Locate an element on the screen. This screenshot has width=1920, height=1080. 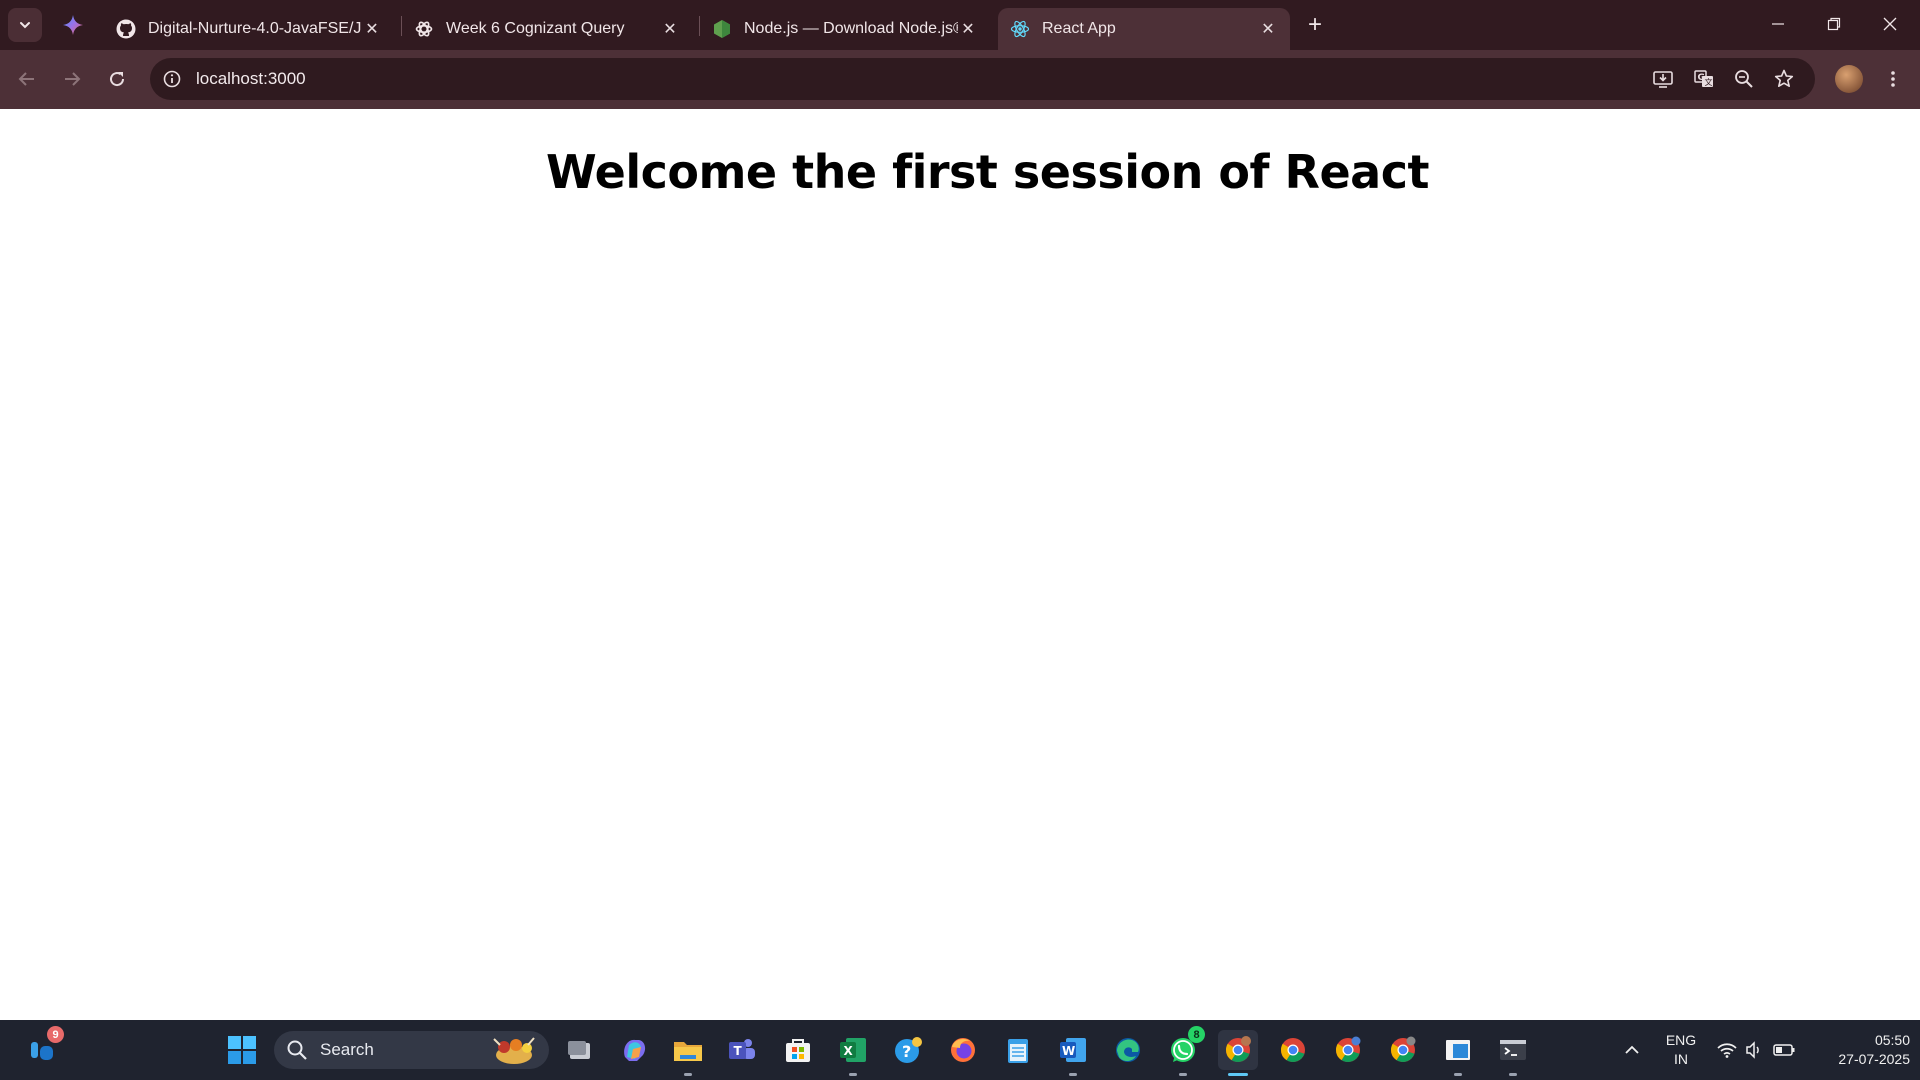
teams-button: T is located at coordinates (742, 1050).